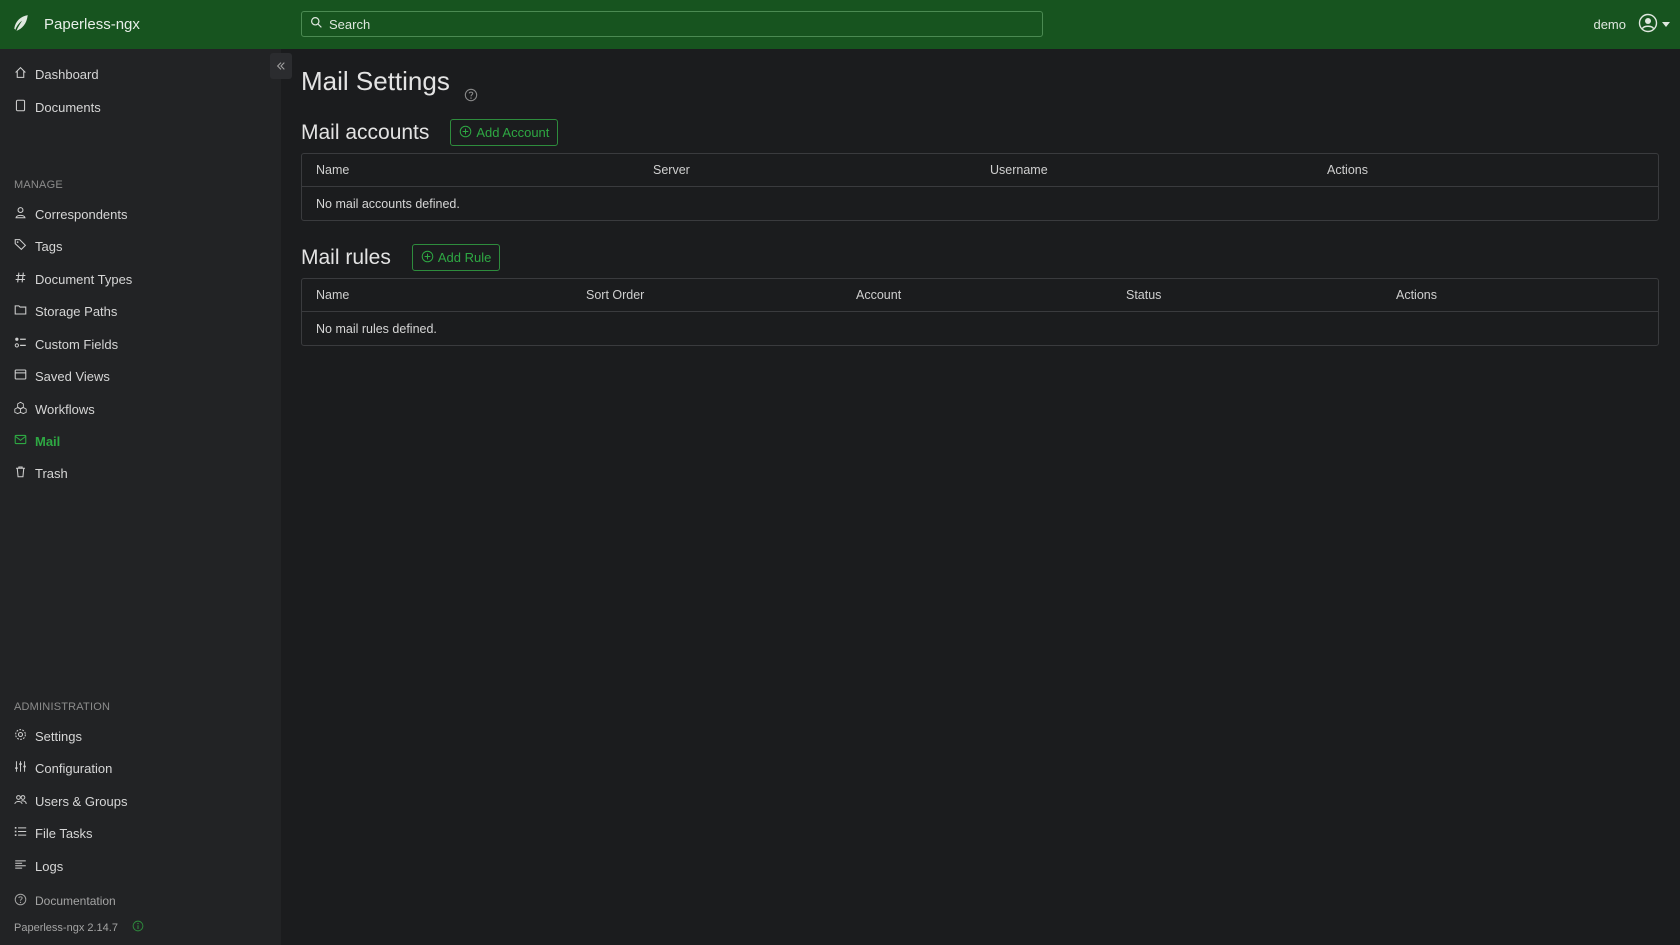 This screenshot has height=945, width=1680. I want to click on sidebar-item-trash: Trash, so click(41, 473).